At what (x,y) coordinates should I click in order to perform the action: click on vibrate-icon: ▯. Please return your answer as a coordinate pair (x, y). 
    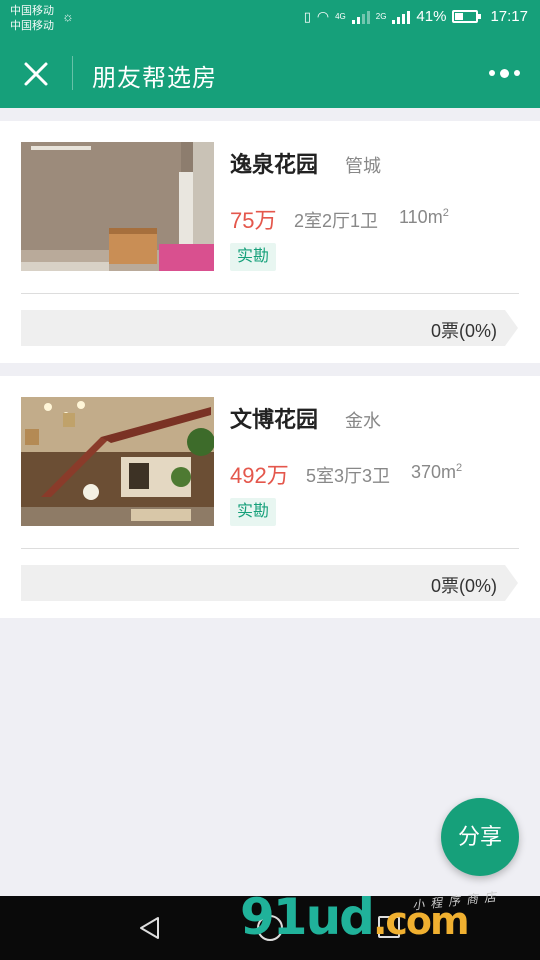
    Looking at the image, I should click on (307, 16).